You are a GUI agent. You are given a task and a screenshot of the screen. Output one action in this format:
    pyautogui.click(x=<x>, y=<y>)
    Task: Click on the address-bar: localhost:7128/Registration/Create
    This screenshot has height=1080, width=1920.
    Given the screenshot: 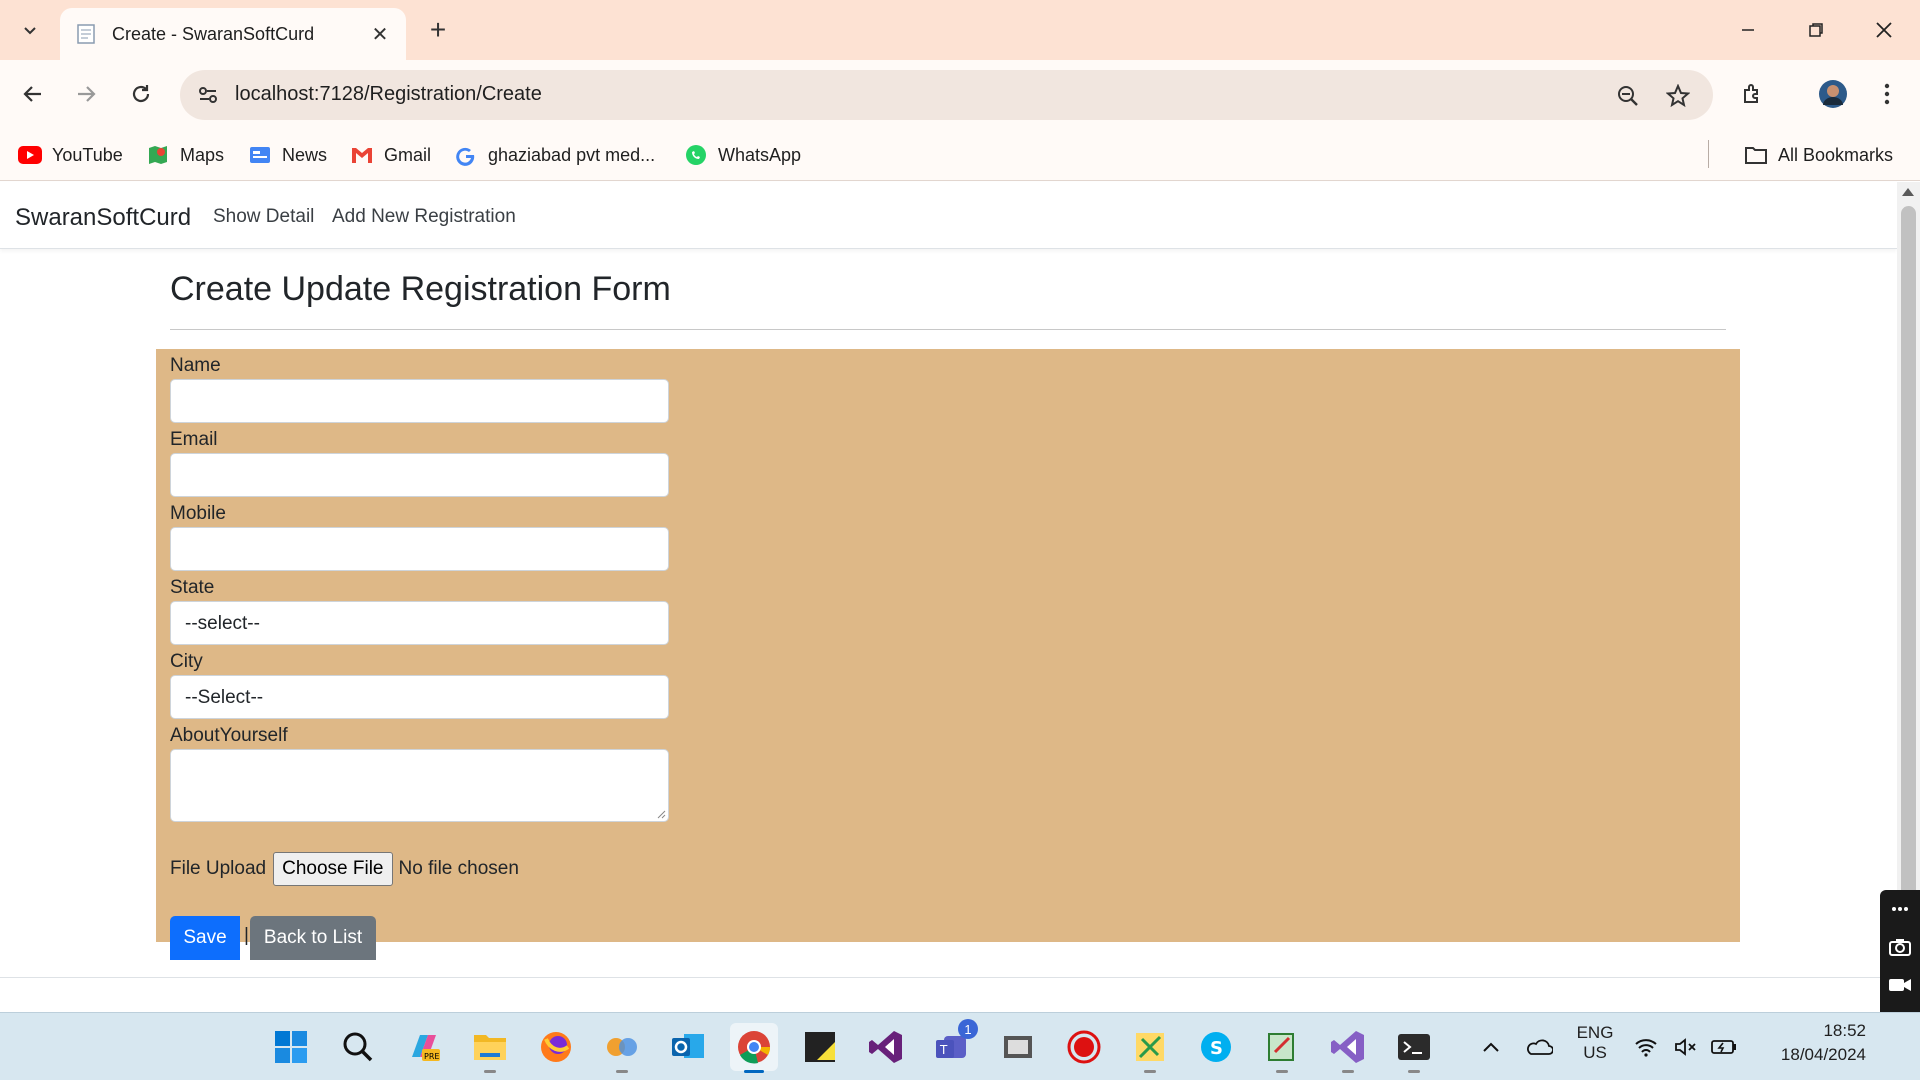 What is the action you would take?
    pyautogui.click(x=946, y=95)
    